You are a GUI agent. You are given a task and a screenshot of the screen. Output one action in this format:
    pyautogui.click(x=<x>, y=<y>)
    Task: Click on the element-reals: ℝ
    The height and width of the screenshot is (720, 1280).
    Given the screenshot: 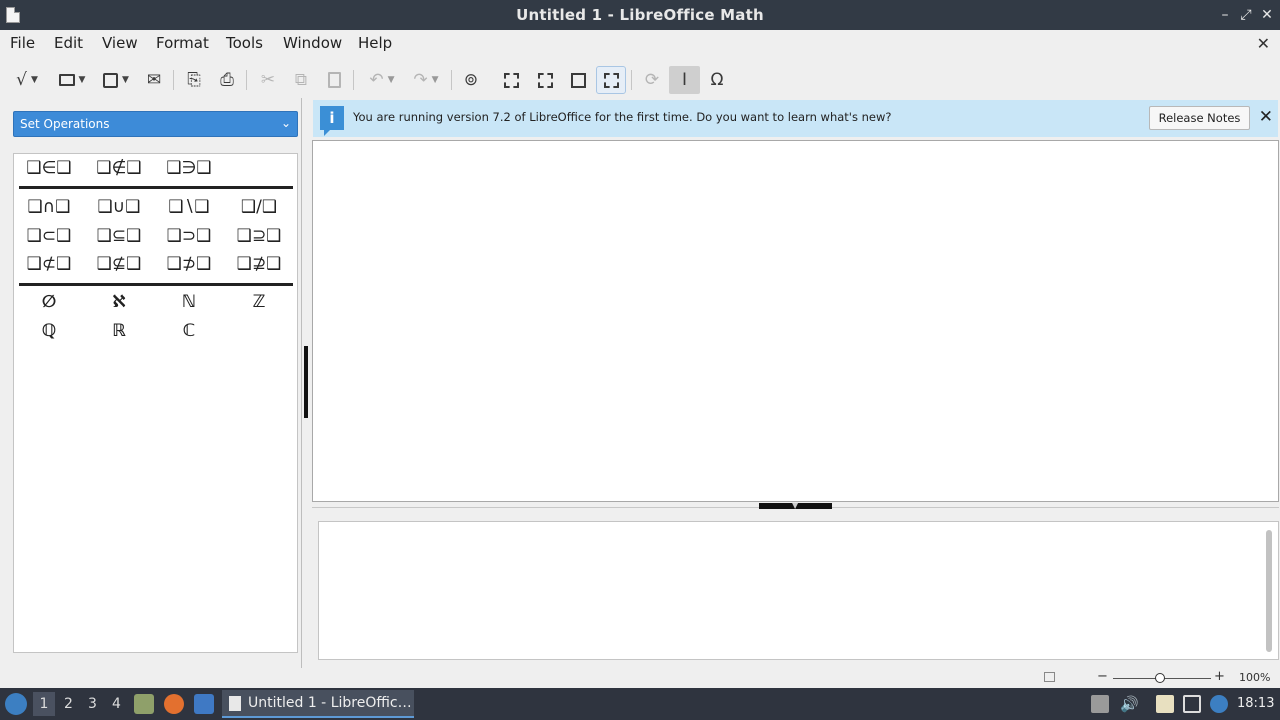 What is the action you would take?
    pyautogui.click(x=119, y=331)
    